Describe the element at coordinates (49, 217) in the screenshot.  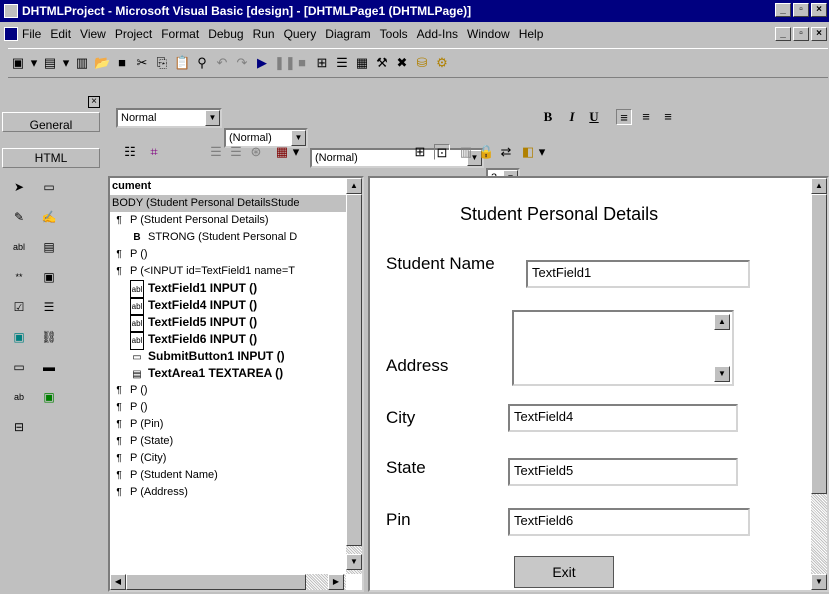
I see `textarea-tool-icon: ✍` at that location.